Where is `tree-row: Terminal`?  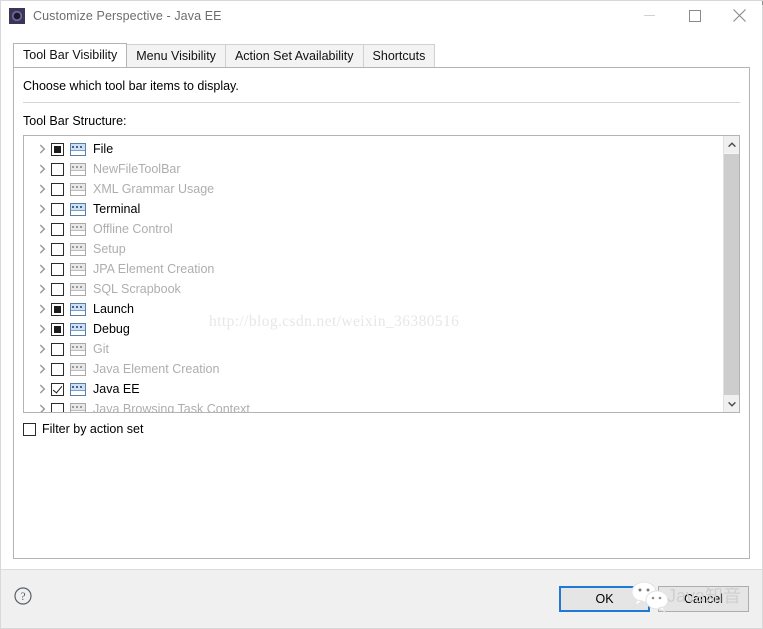
tree-row: Terminal is located at coordinates (373, 209).